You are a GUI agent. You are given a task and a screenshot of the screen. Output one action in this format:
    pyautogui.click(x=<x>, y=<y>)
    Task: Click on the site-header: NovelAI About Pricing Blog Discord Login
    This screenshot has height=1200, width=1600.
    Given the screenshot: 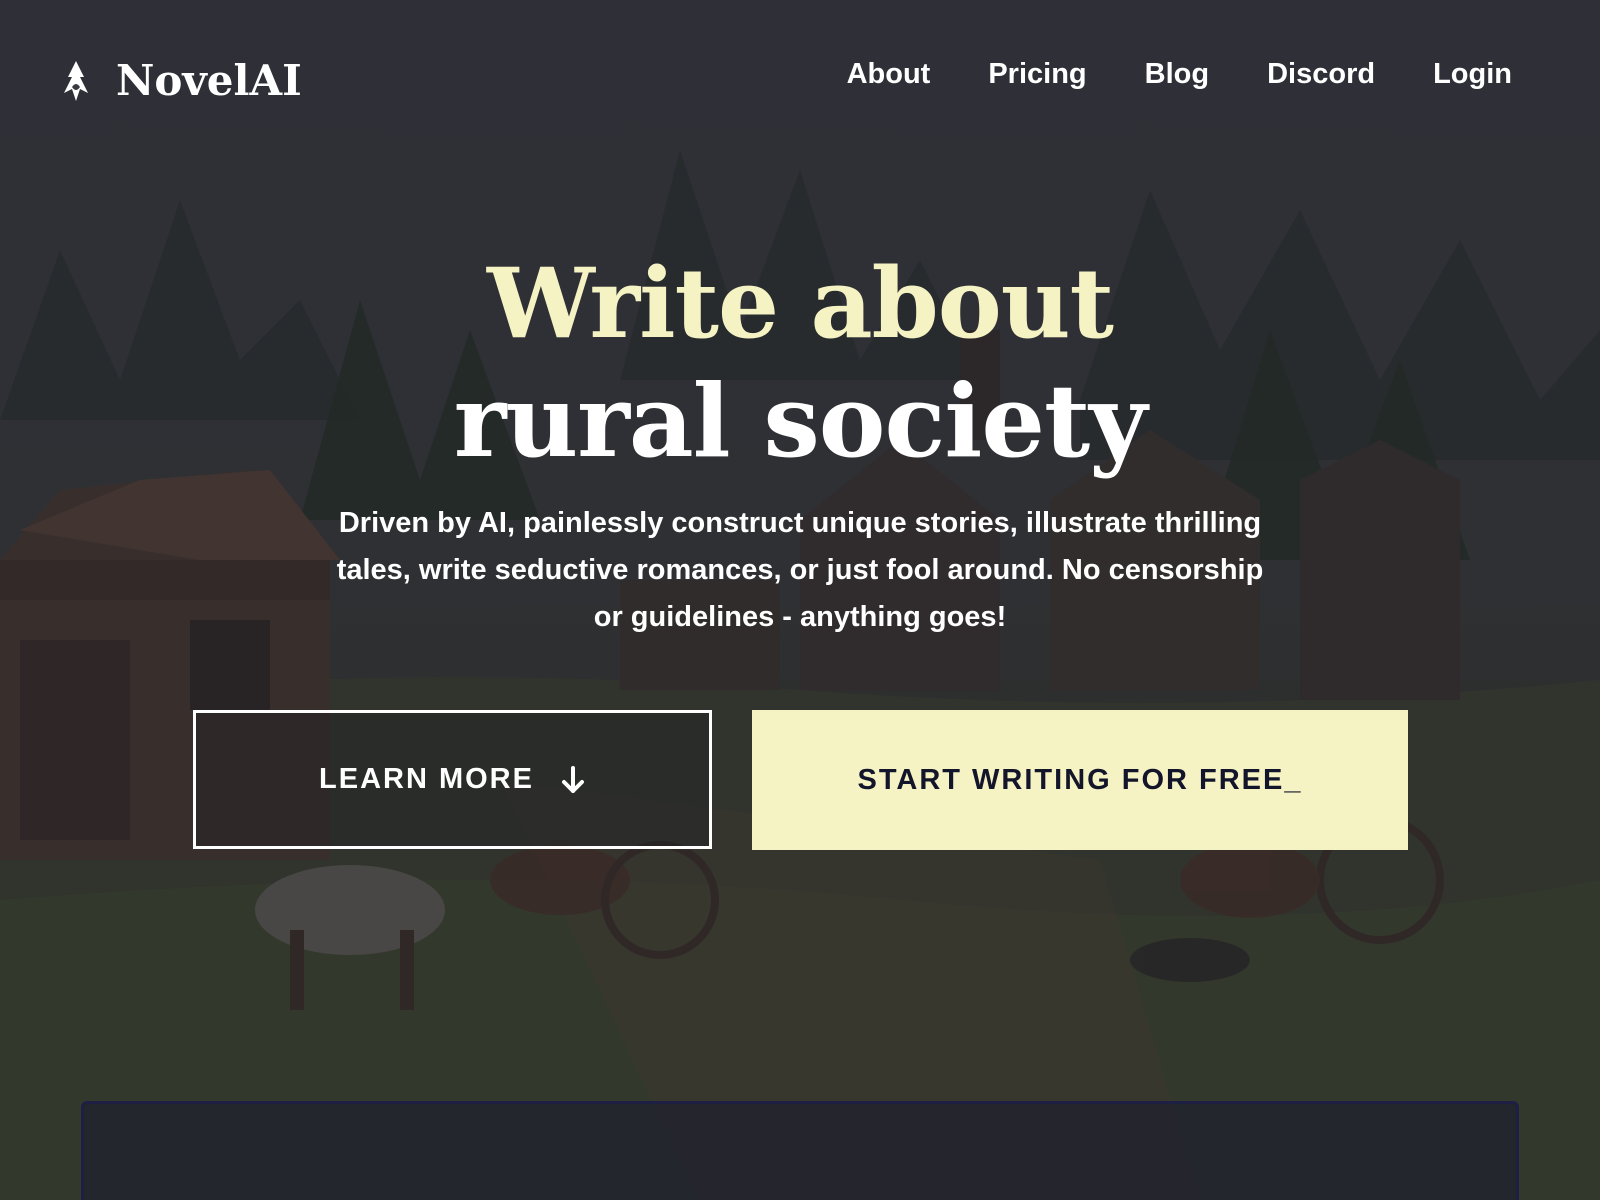 What is the action you would take?
    pyautogui.click(x=800, y=80)
    